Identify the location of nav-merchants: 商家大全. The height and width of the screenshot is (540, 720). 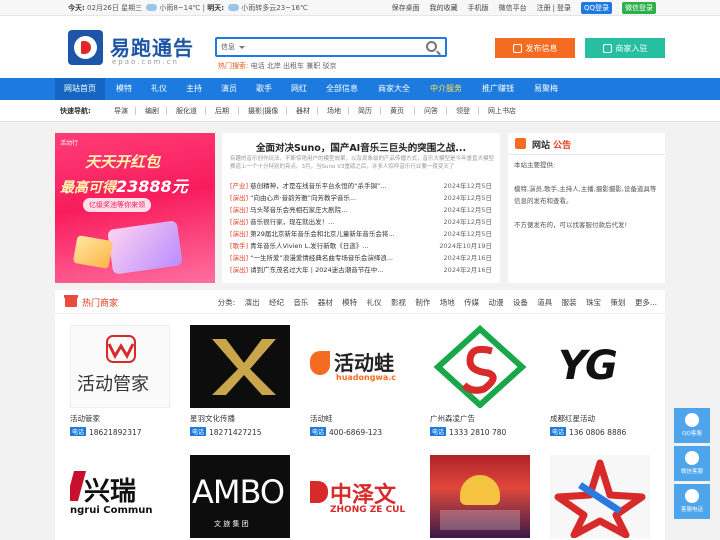
(394, 89).